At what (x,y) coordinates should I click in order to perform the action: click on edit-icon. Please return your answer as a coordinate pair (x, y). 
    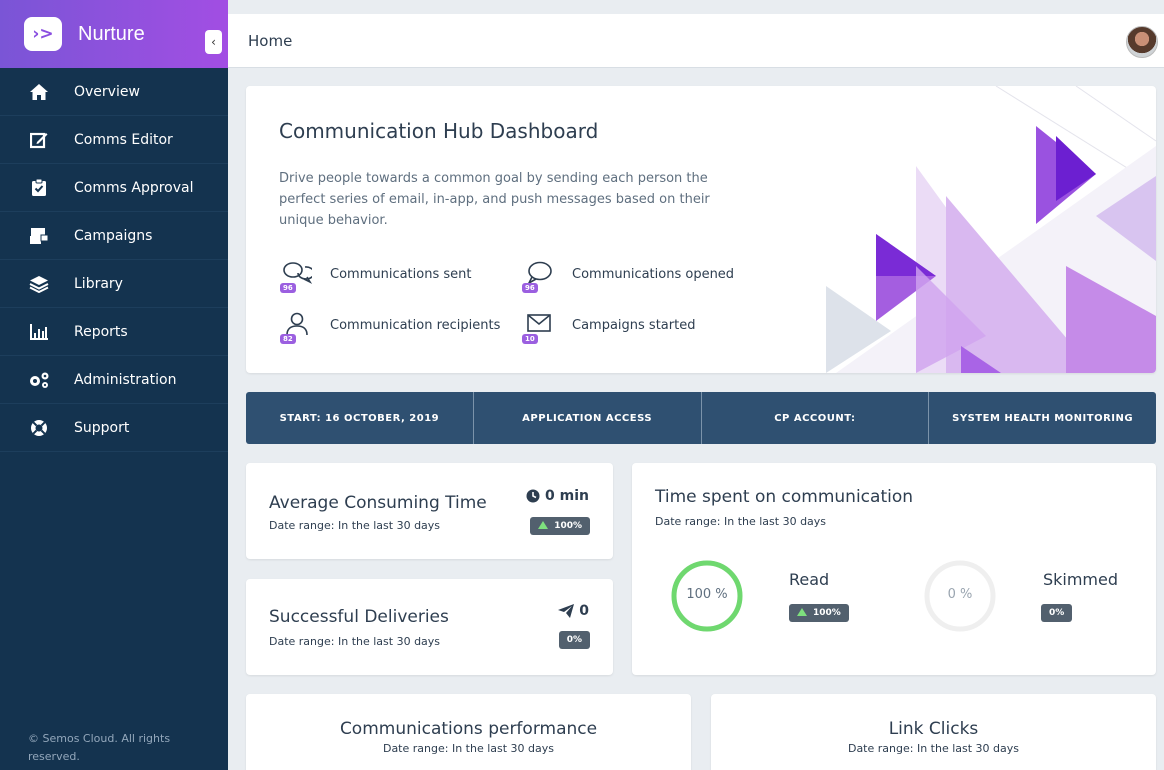
    Looking at the image, I should click on (39, 140).